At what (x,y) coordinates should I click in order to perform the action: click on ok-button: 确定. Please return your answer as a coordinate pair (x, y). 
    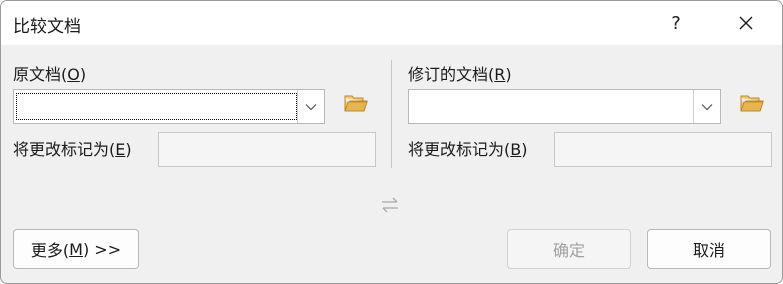
    Looking at the image, I should click on (569, 249).